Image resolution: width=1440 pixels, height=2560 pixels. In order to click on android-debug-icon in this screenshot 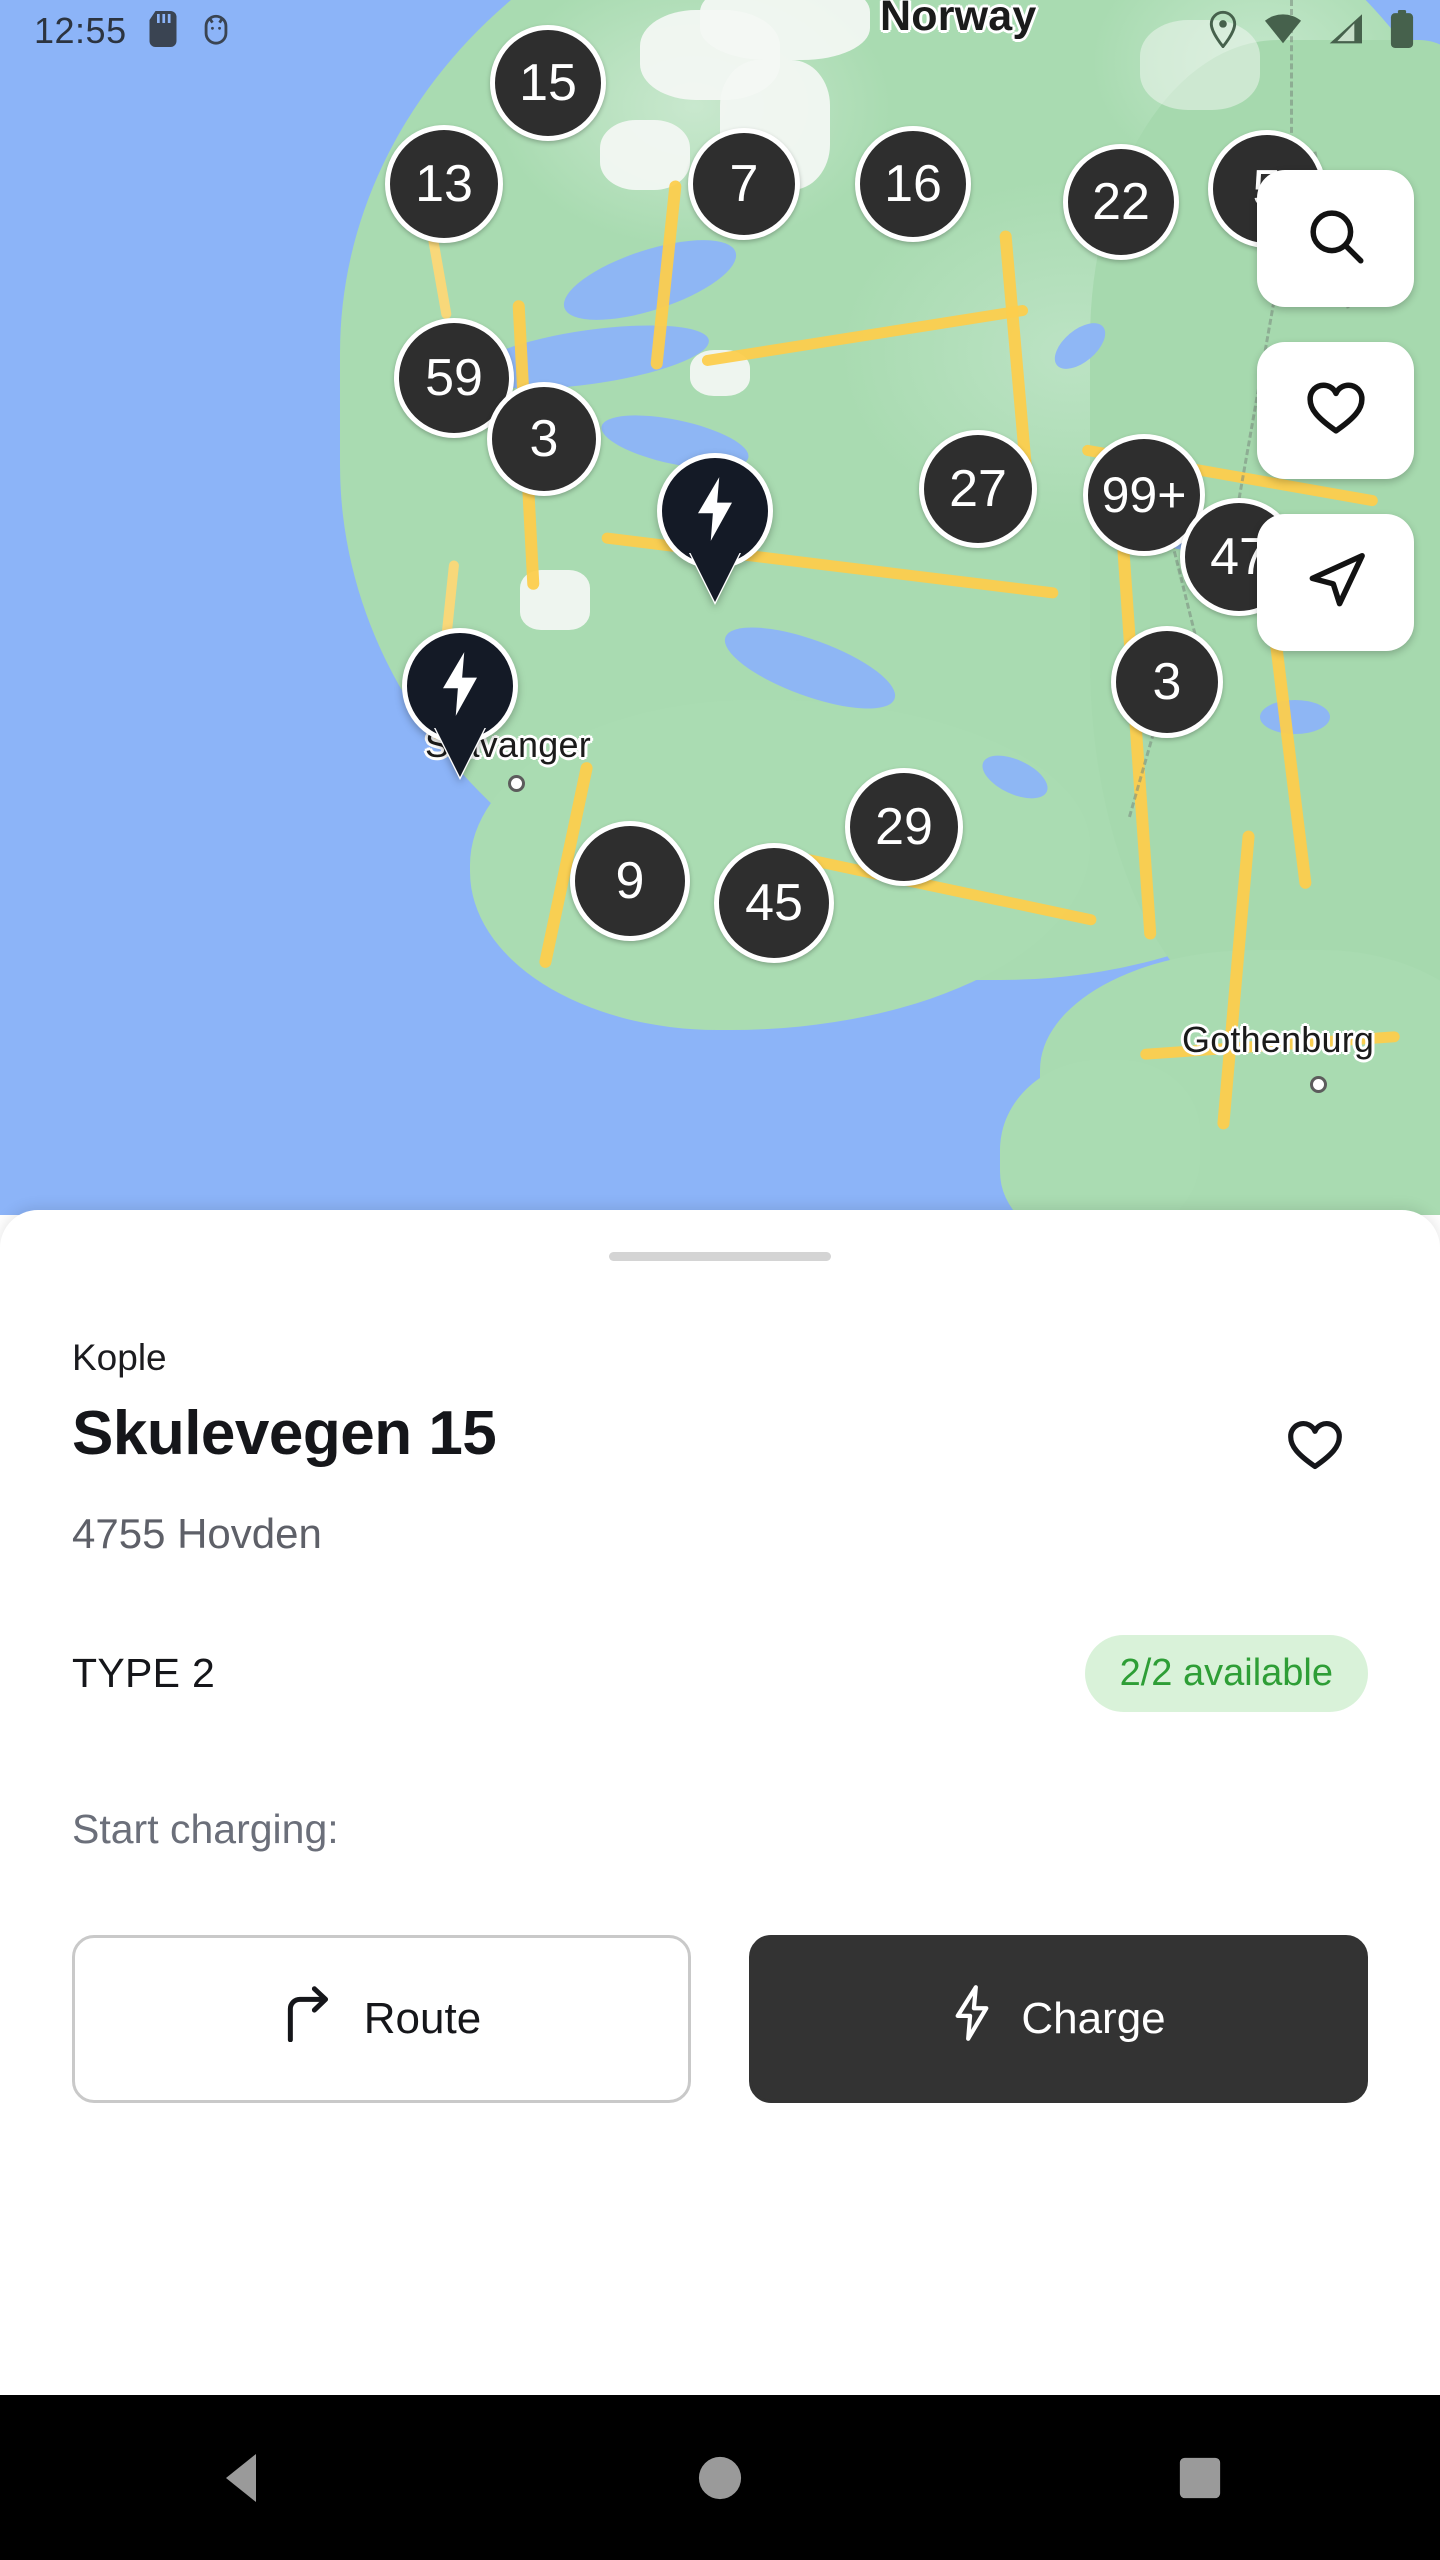, I will do `click(216, 31)`.